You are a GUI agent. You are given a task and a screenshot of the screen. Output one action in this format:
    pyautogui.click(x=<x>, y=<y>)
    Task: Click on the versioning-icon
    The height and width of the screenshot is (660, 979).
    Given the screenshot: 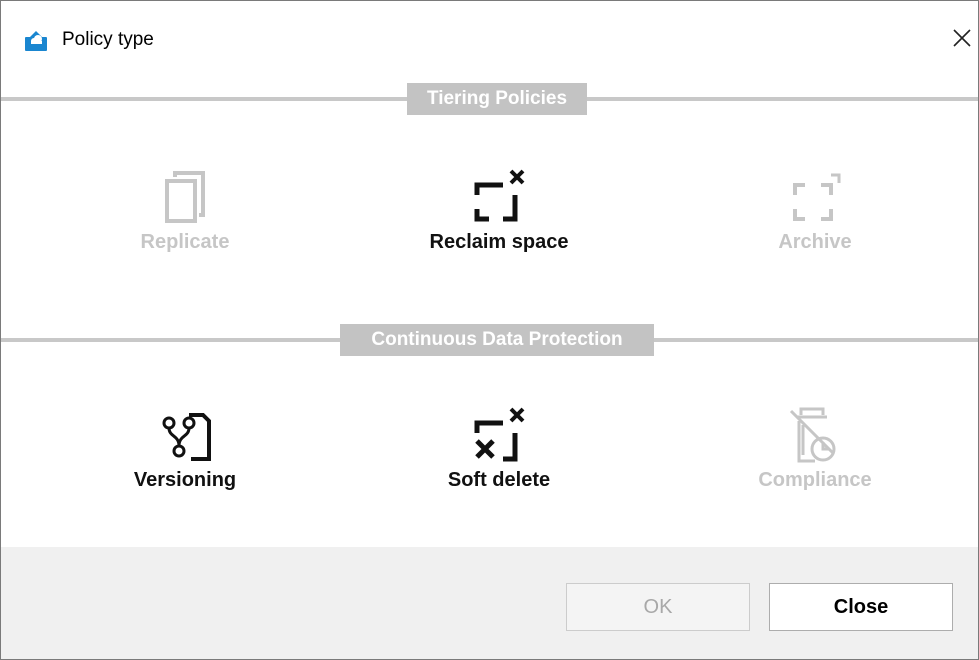 What is the action you would take?
    pyautogui.click(x=186, y=437)
    